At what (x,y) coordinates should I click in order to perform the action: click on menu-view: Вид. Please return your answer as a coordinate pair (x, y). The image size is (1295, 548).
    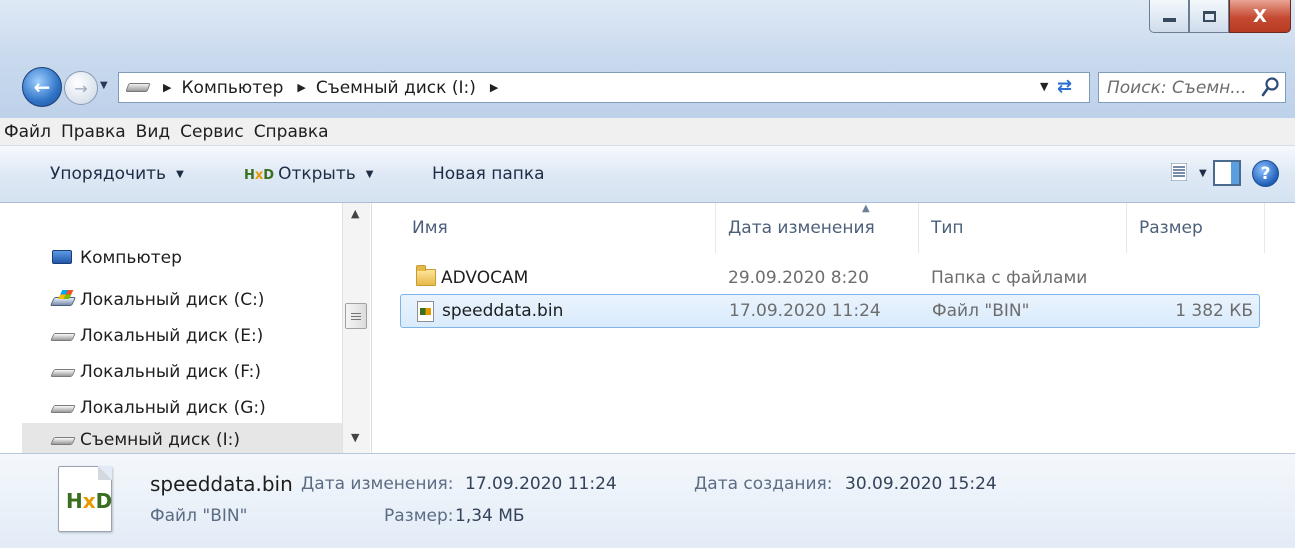
    Looking at the image, I should click on (153, 132).